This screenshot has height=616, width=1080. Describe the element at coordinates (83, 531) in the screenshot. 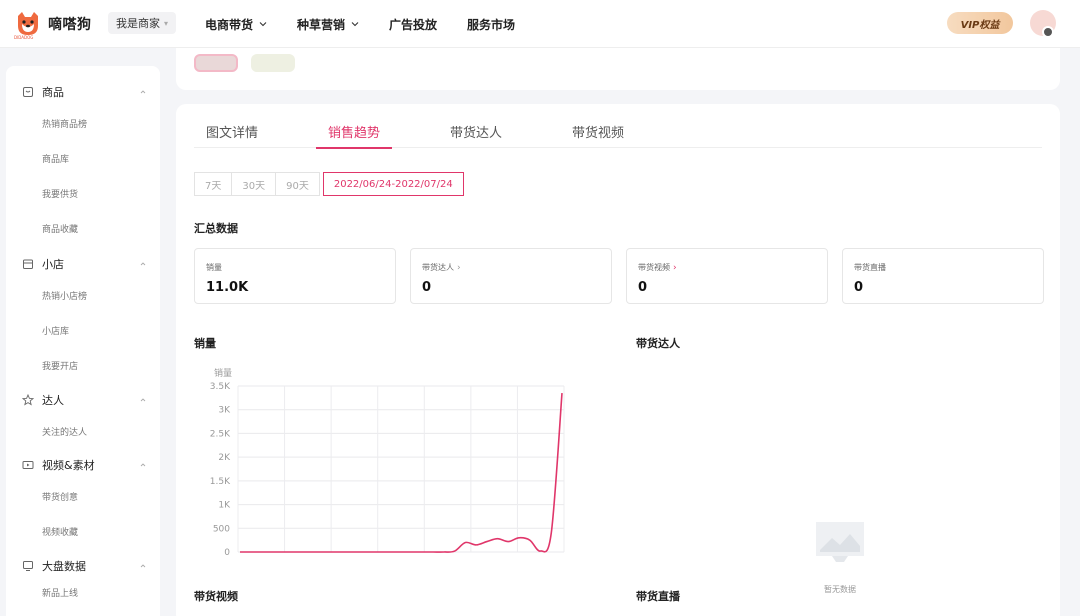

I see `sidebar-subitem: 视频收藏` at that location.